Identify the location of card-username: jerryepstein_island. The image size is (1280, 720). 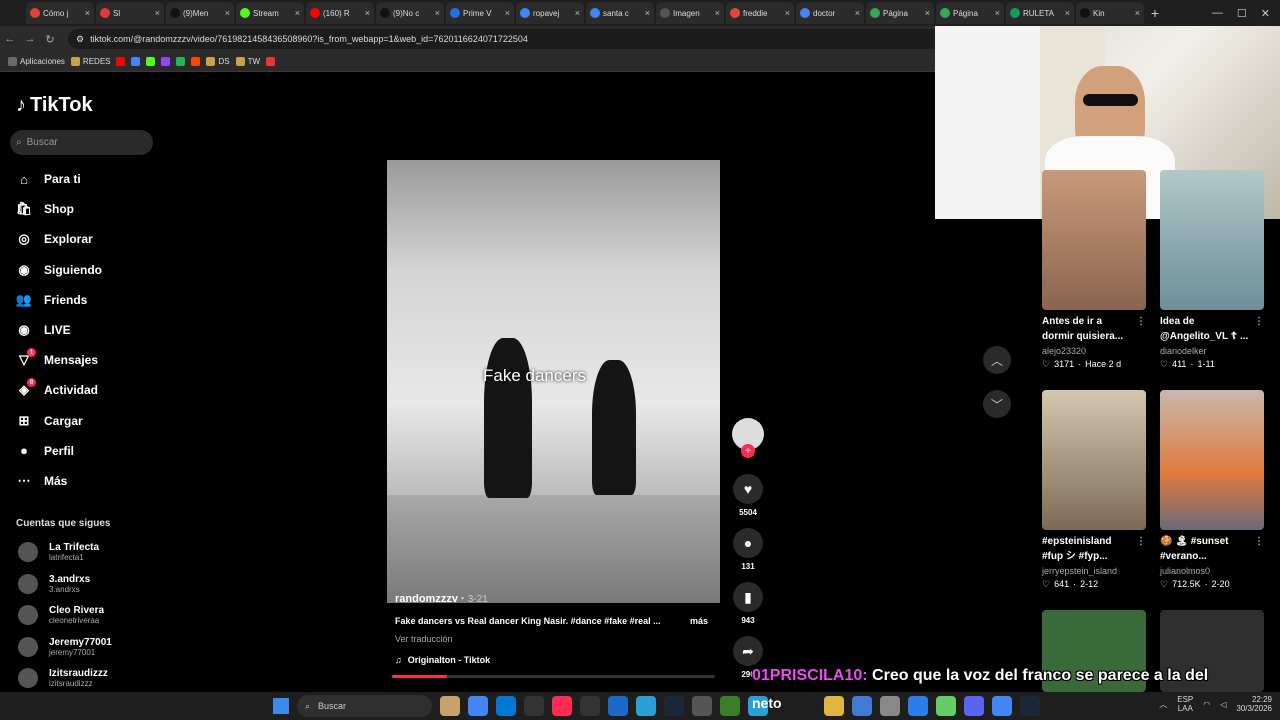
(1094, 571).